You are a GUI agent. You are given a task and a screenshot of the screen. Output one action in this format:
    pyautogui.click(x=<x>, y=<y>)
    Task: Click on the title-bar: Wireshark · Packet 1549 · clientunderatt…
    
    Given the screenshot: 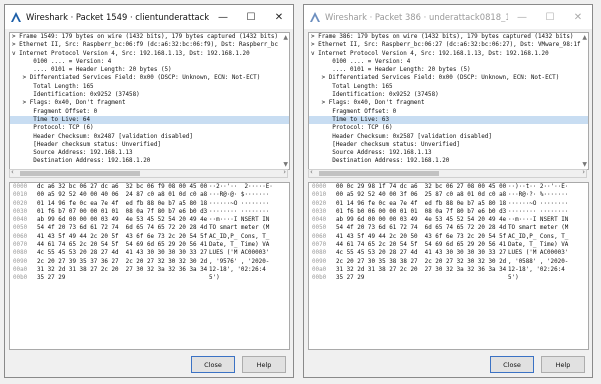 What is the action you would take?
    pyautogui.click(x=149, y=17)
    